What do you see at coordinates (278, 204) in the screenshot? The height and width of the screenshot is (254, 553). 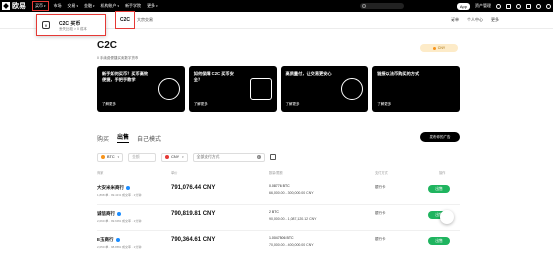 I see `row-divider` at bounding box center [278, 204].